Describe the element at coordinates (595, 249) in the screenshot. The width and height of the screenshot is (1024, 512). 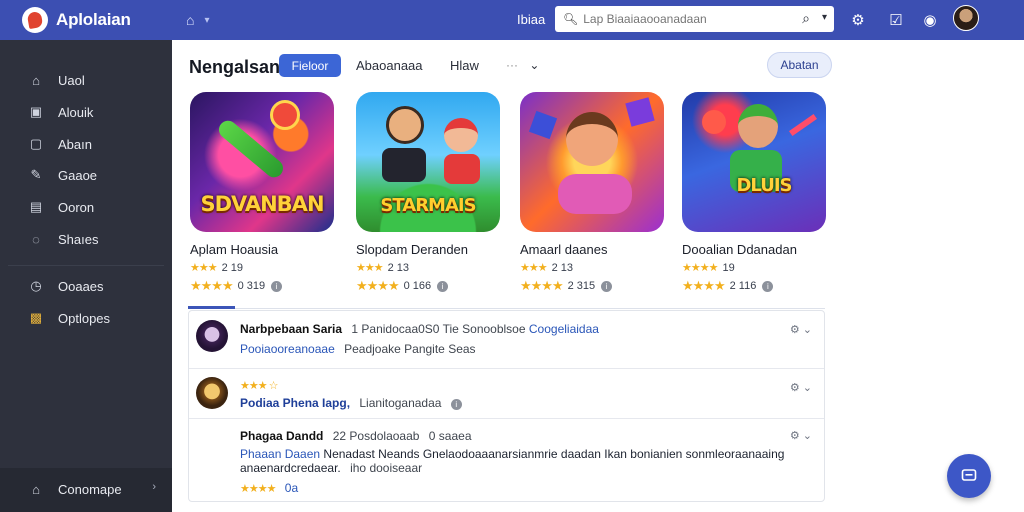
I see `game-title: Amaarl daanes` at that location.